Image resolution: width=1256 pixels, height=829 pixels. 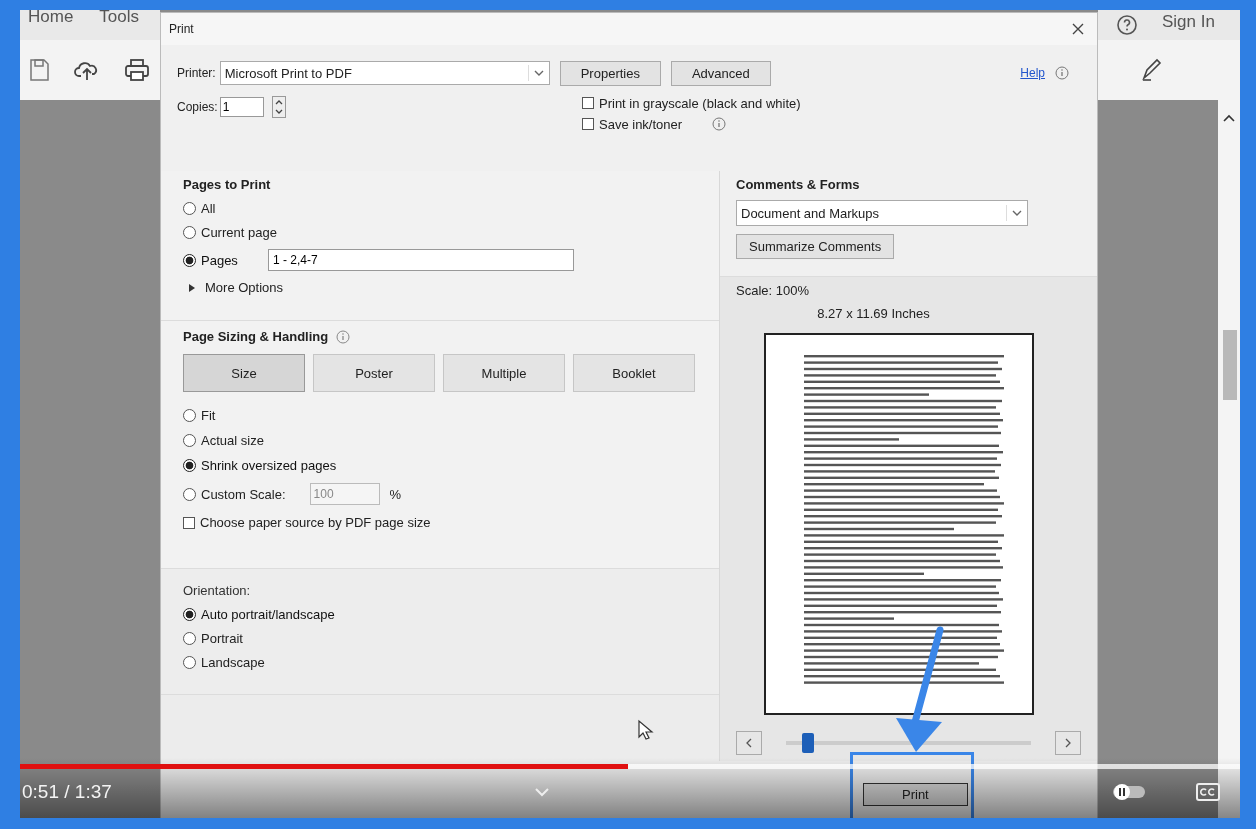 I want to click on dialog-button: Advanced, so click(x=720, y=73).